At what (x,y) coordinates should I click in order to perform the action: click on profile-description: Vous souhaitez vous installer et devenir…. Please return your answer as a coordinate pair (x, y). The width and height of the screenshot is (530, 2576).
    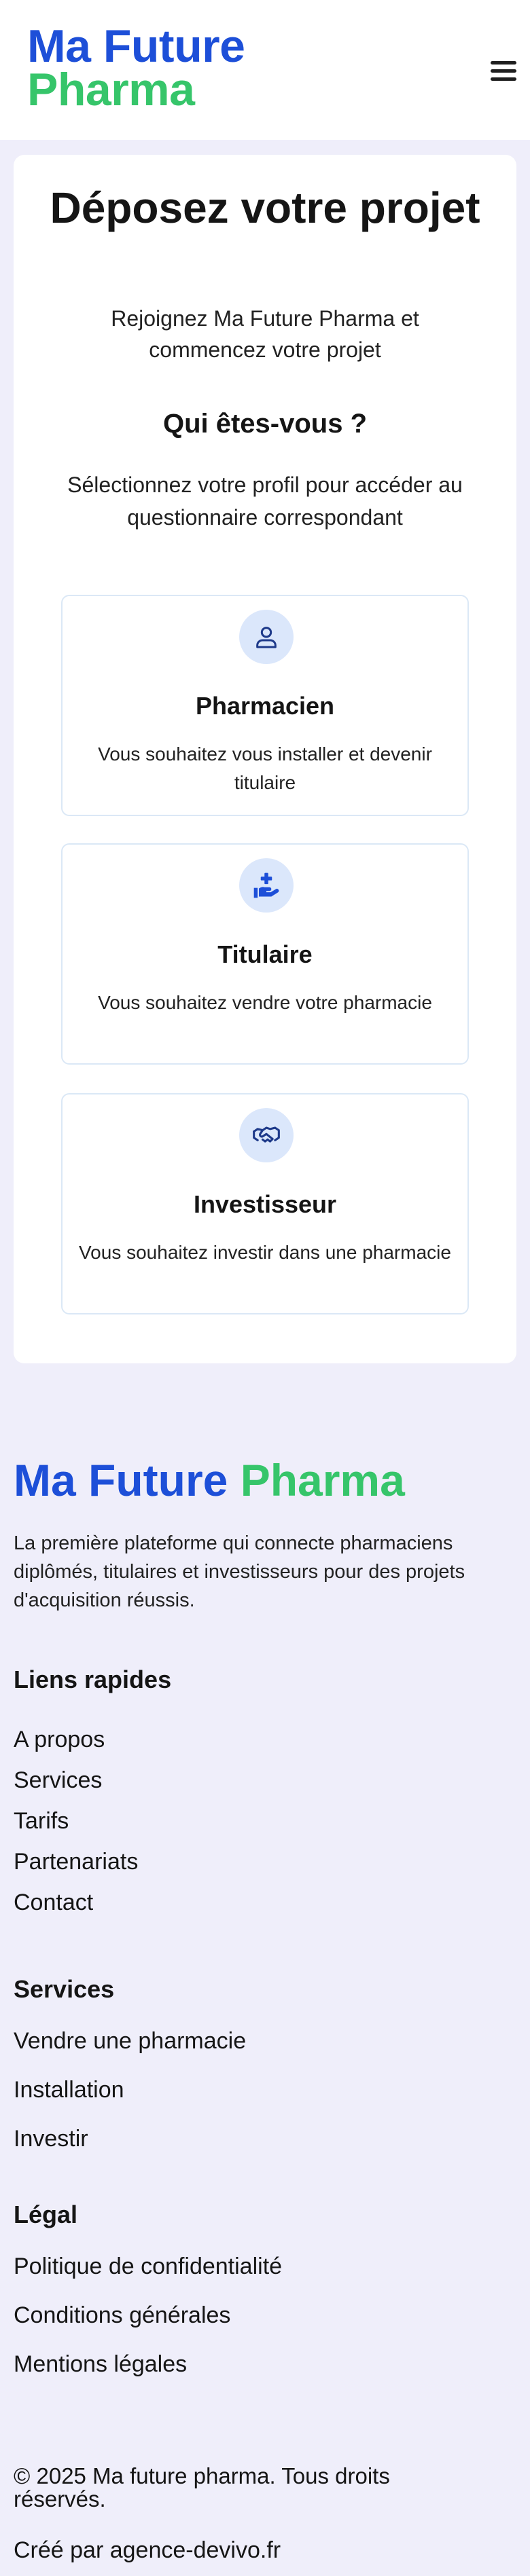
    Looking at the image, I should click on (265, 768).